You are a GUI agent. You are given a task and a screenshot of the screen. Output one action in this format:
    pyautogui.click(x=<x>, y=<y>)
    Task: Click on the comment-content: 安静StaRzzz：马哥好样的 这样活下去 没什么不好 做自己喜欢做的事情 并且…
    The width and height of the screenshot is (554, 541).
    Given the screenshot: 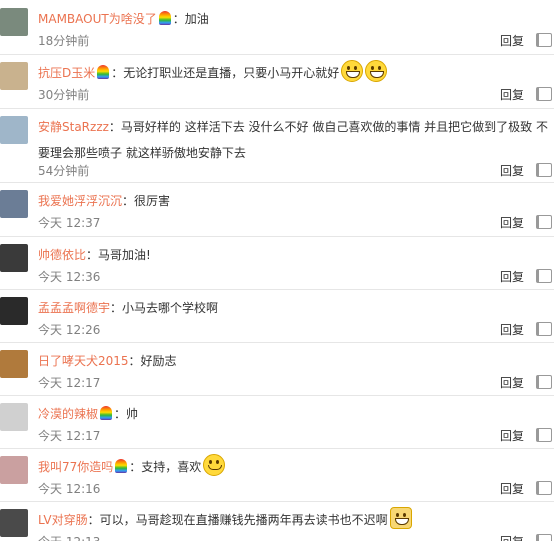 What is the action you would take?
    pyautogui.click(x=293, y=140)
    